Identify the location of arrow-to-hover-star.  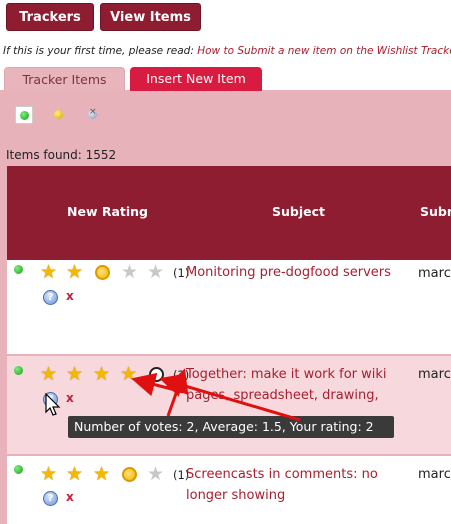
(230, 397).